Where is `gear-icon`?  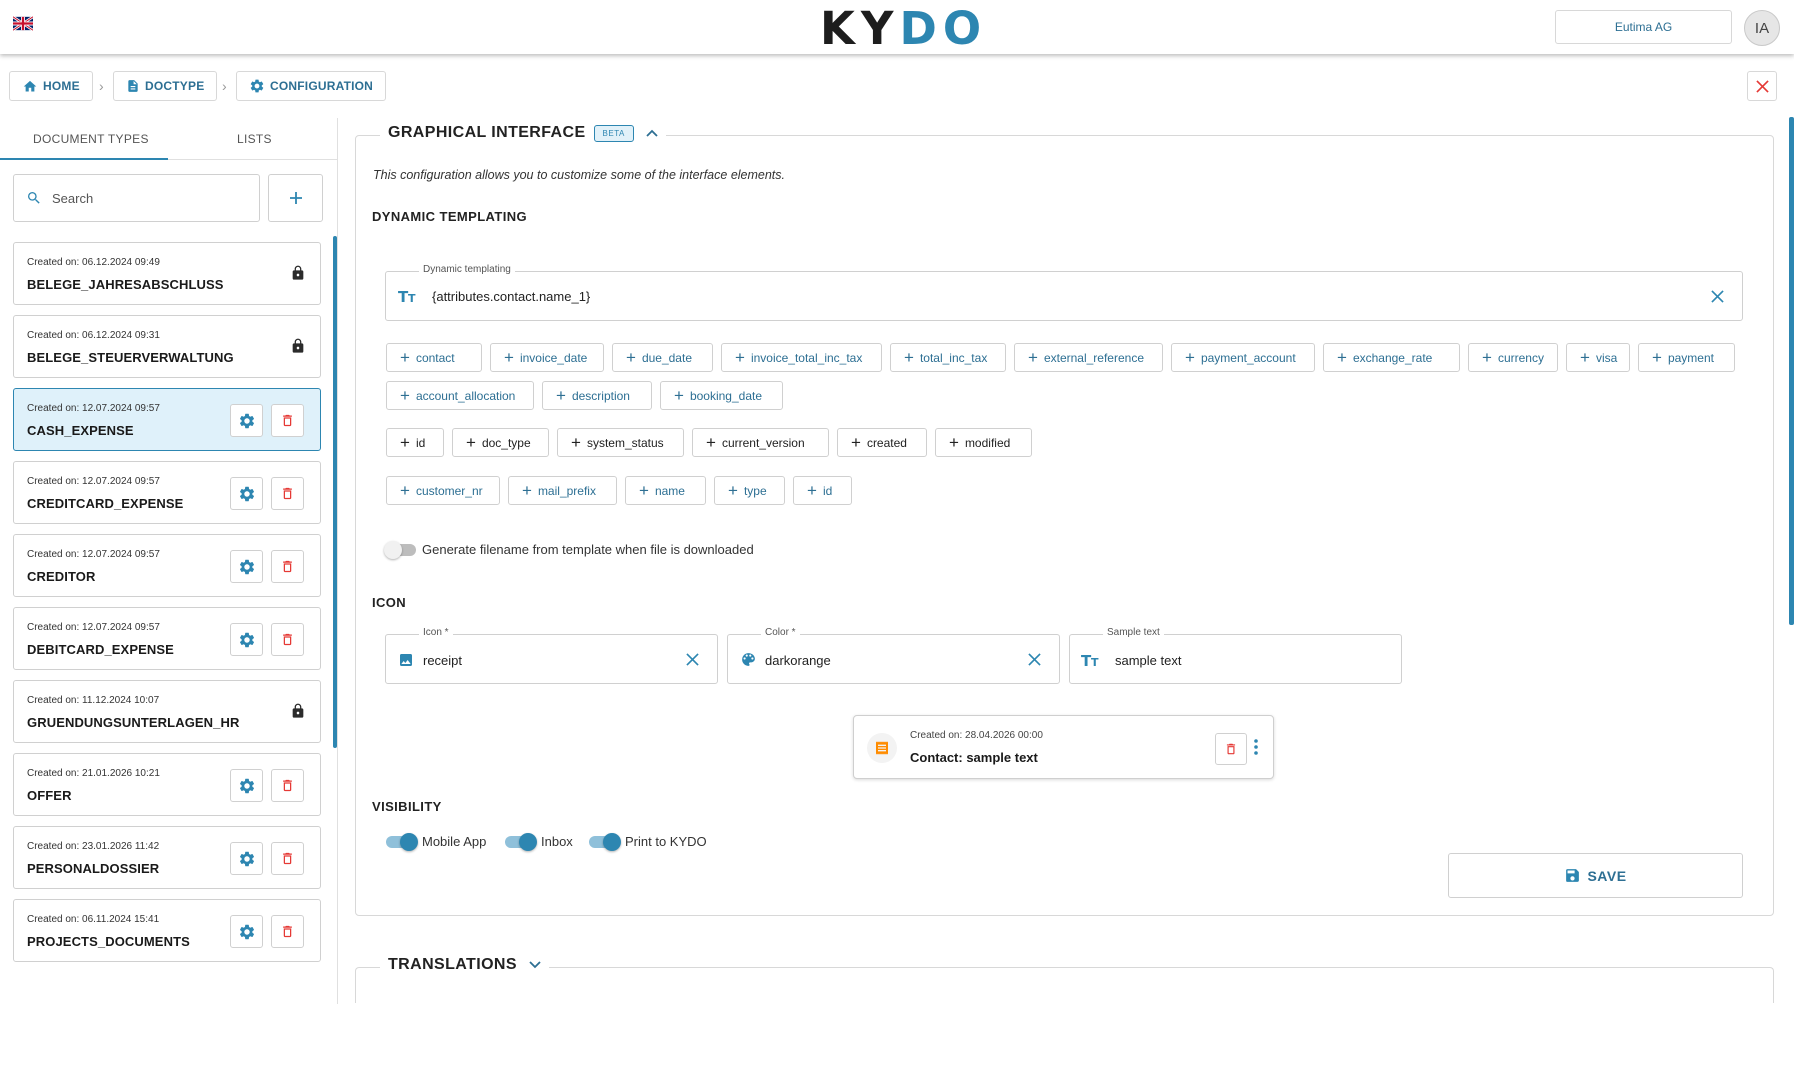 gear-icon is located at coordinates (246, 639).